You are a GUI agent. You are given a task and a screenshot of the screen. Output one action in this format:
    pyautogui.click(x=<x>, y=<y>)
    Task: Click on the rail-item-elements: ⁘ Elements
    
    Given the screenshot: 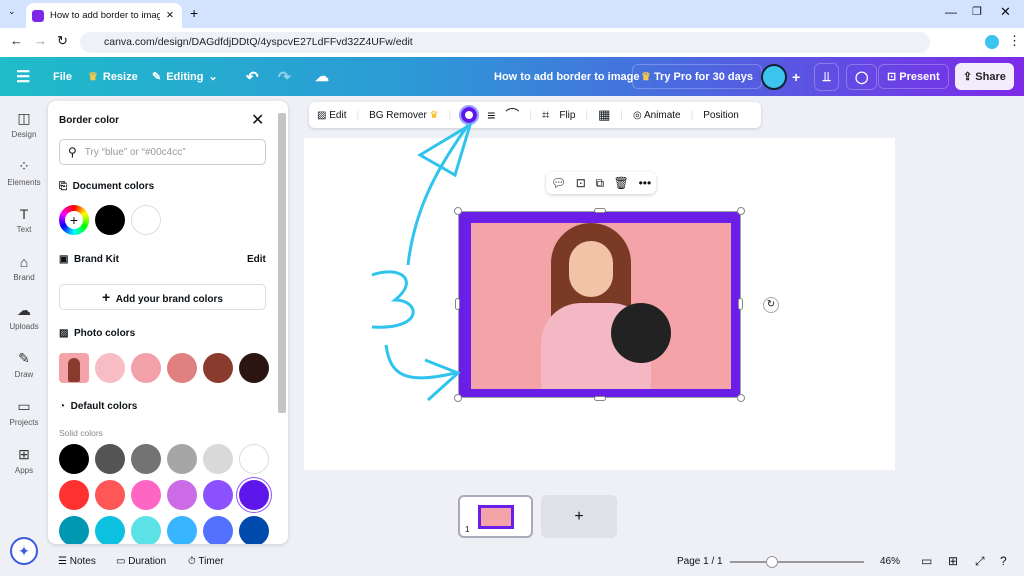 What is the action you would take?
    pyautogui.click(x=24, y=172)
    